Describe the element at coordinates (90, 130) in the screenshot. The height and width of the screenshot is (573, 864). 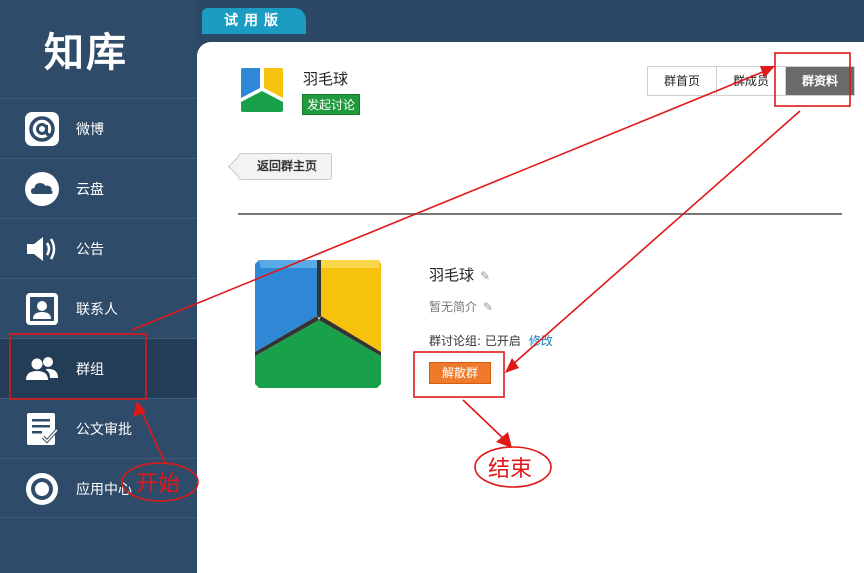
I see `sidebar-item-label: 微博` at that location.